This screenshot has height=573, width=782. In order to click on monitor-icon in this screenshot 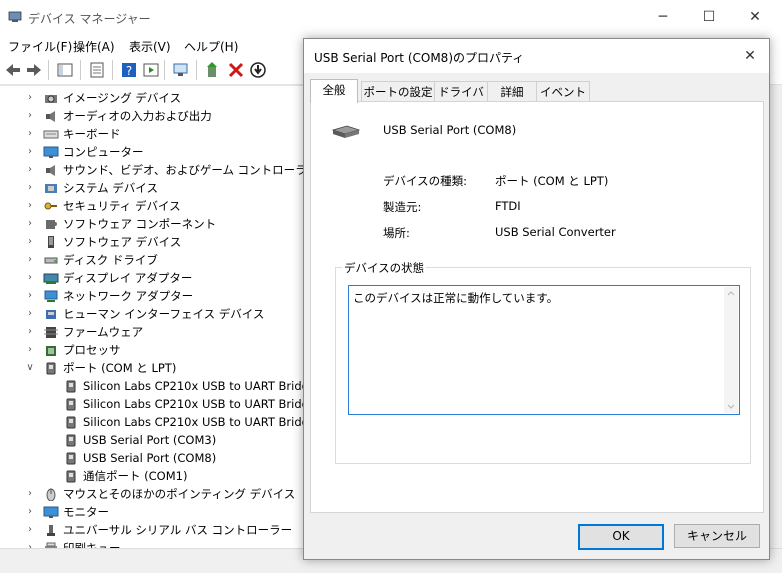, I will do `click(51, 152)`.